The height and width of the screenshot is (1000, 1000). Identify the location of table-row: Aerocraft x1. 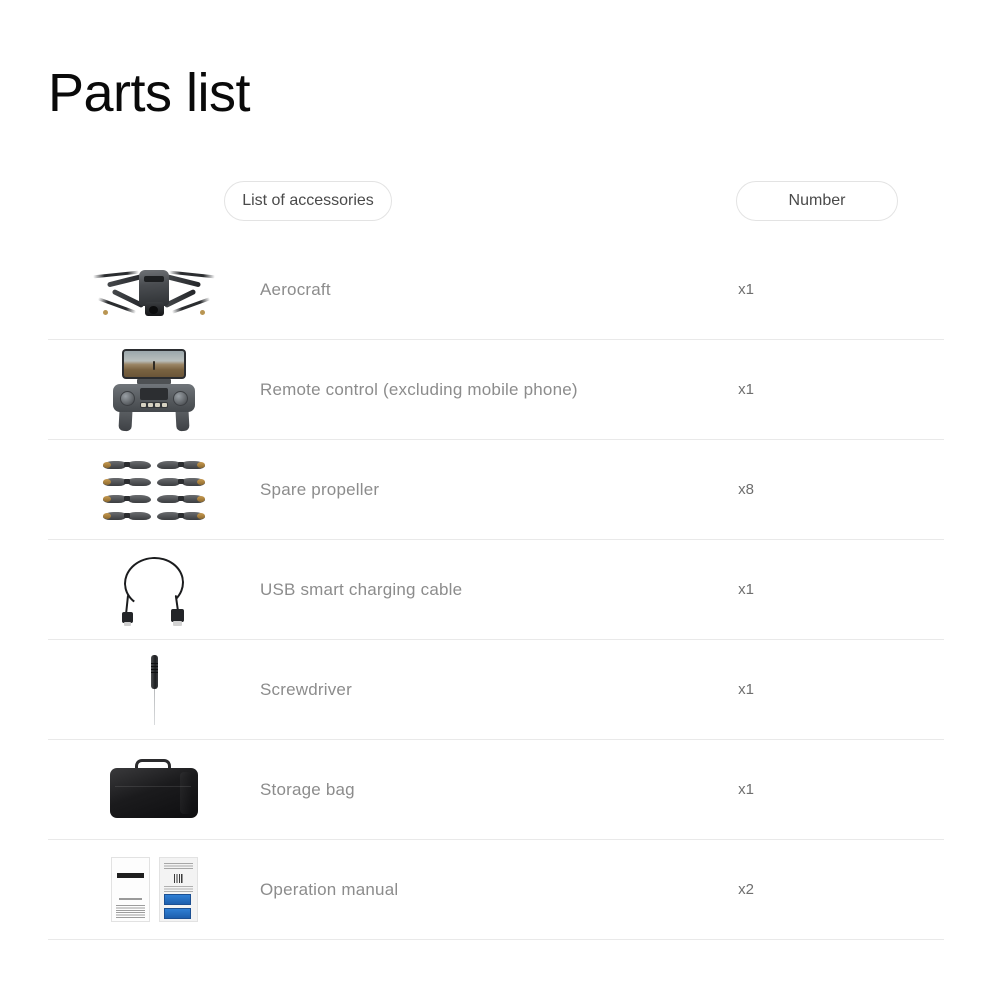
(496, 290).